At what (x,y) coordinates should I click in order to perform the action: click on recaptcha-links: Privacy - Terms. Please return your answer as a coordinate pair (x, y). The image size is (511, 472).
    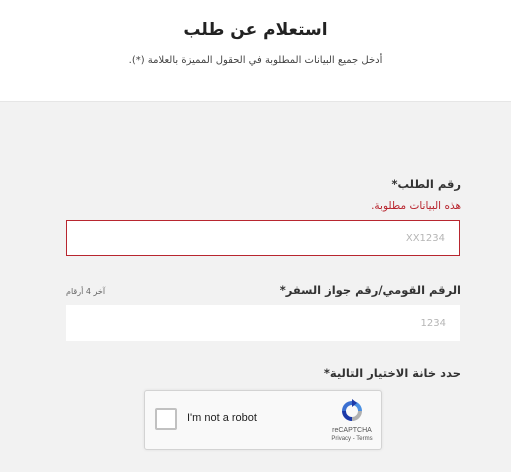
    Looking at the image, I should click on (352, 439).